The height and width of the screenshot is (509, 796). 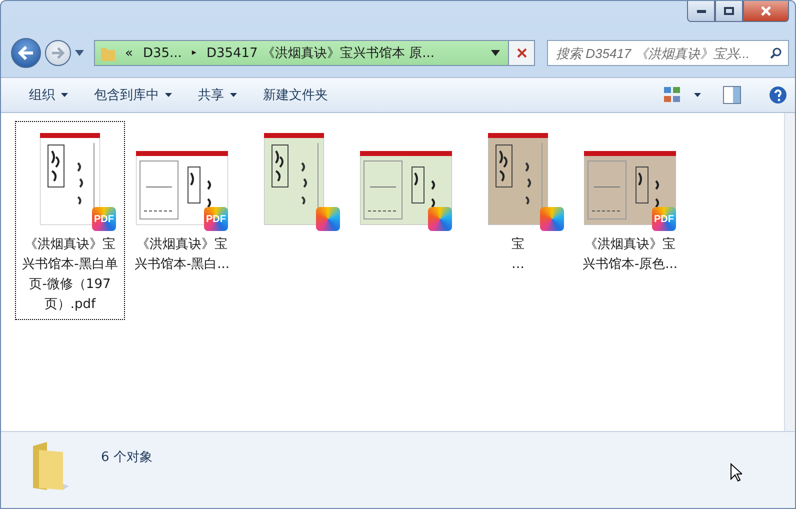 I want to click on back-button, so click(x=26, y=53).